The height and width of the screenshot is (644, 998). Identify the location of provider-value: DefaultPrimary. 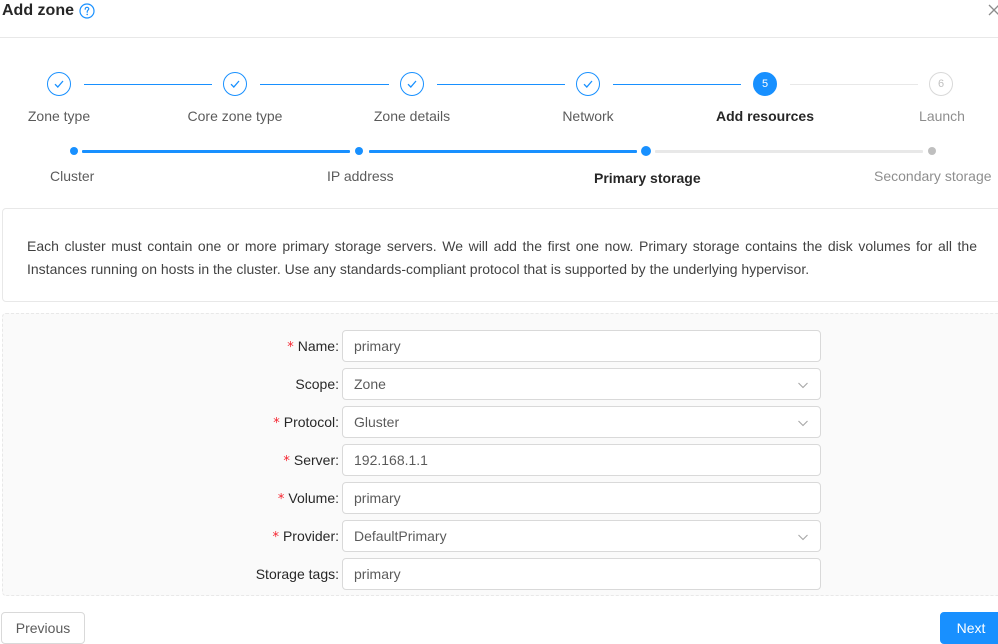
(400, 536).